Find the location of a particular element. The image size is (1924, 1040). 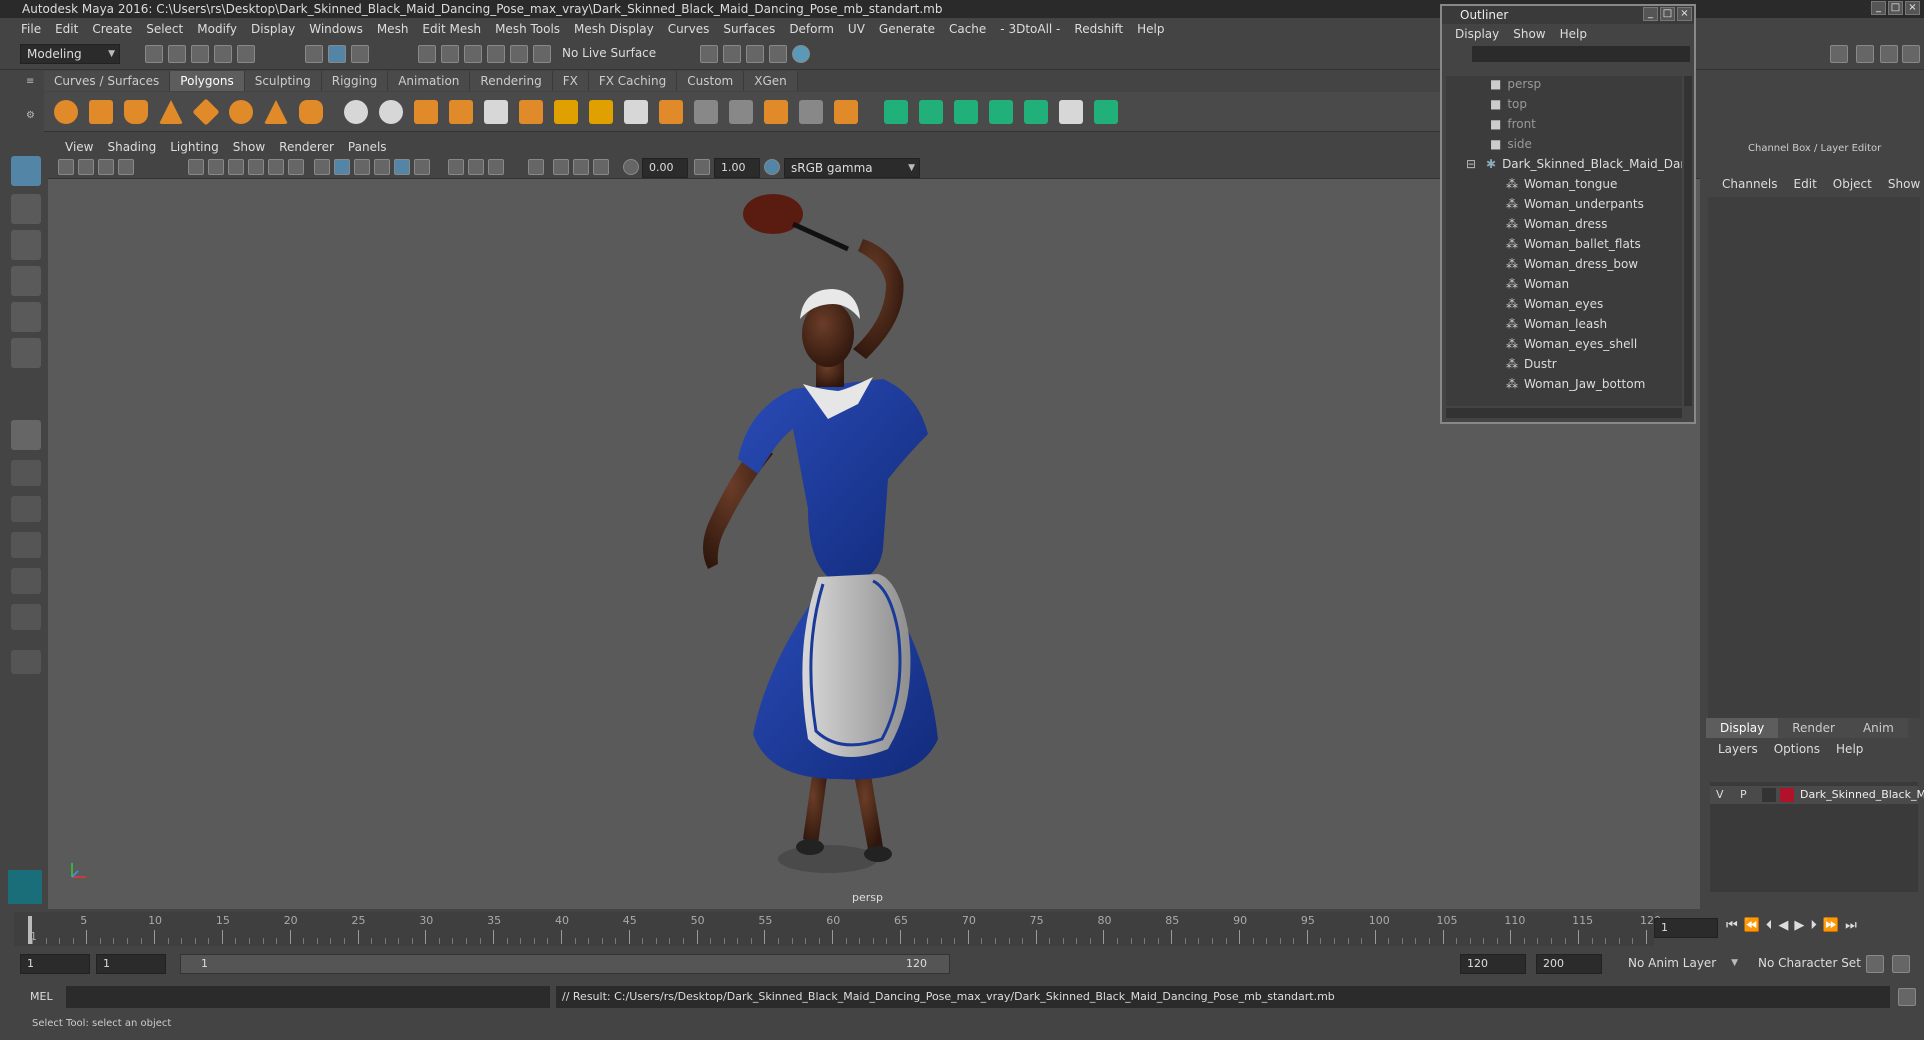

menu-mesh-tools: Mesh Tools is located at coordinates (527, 29).